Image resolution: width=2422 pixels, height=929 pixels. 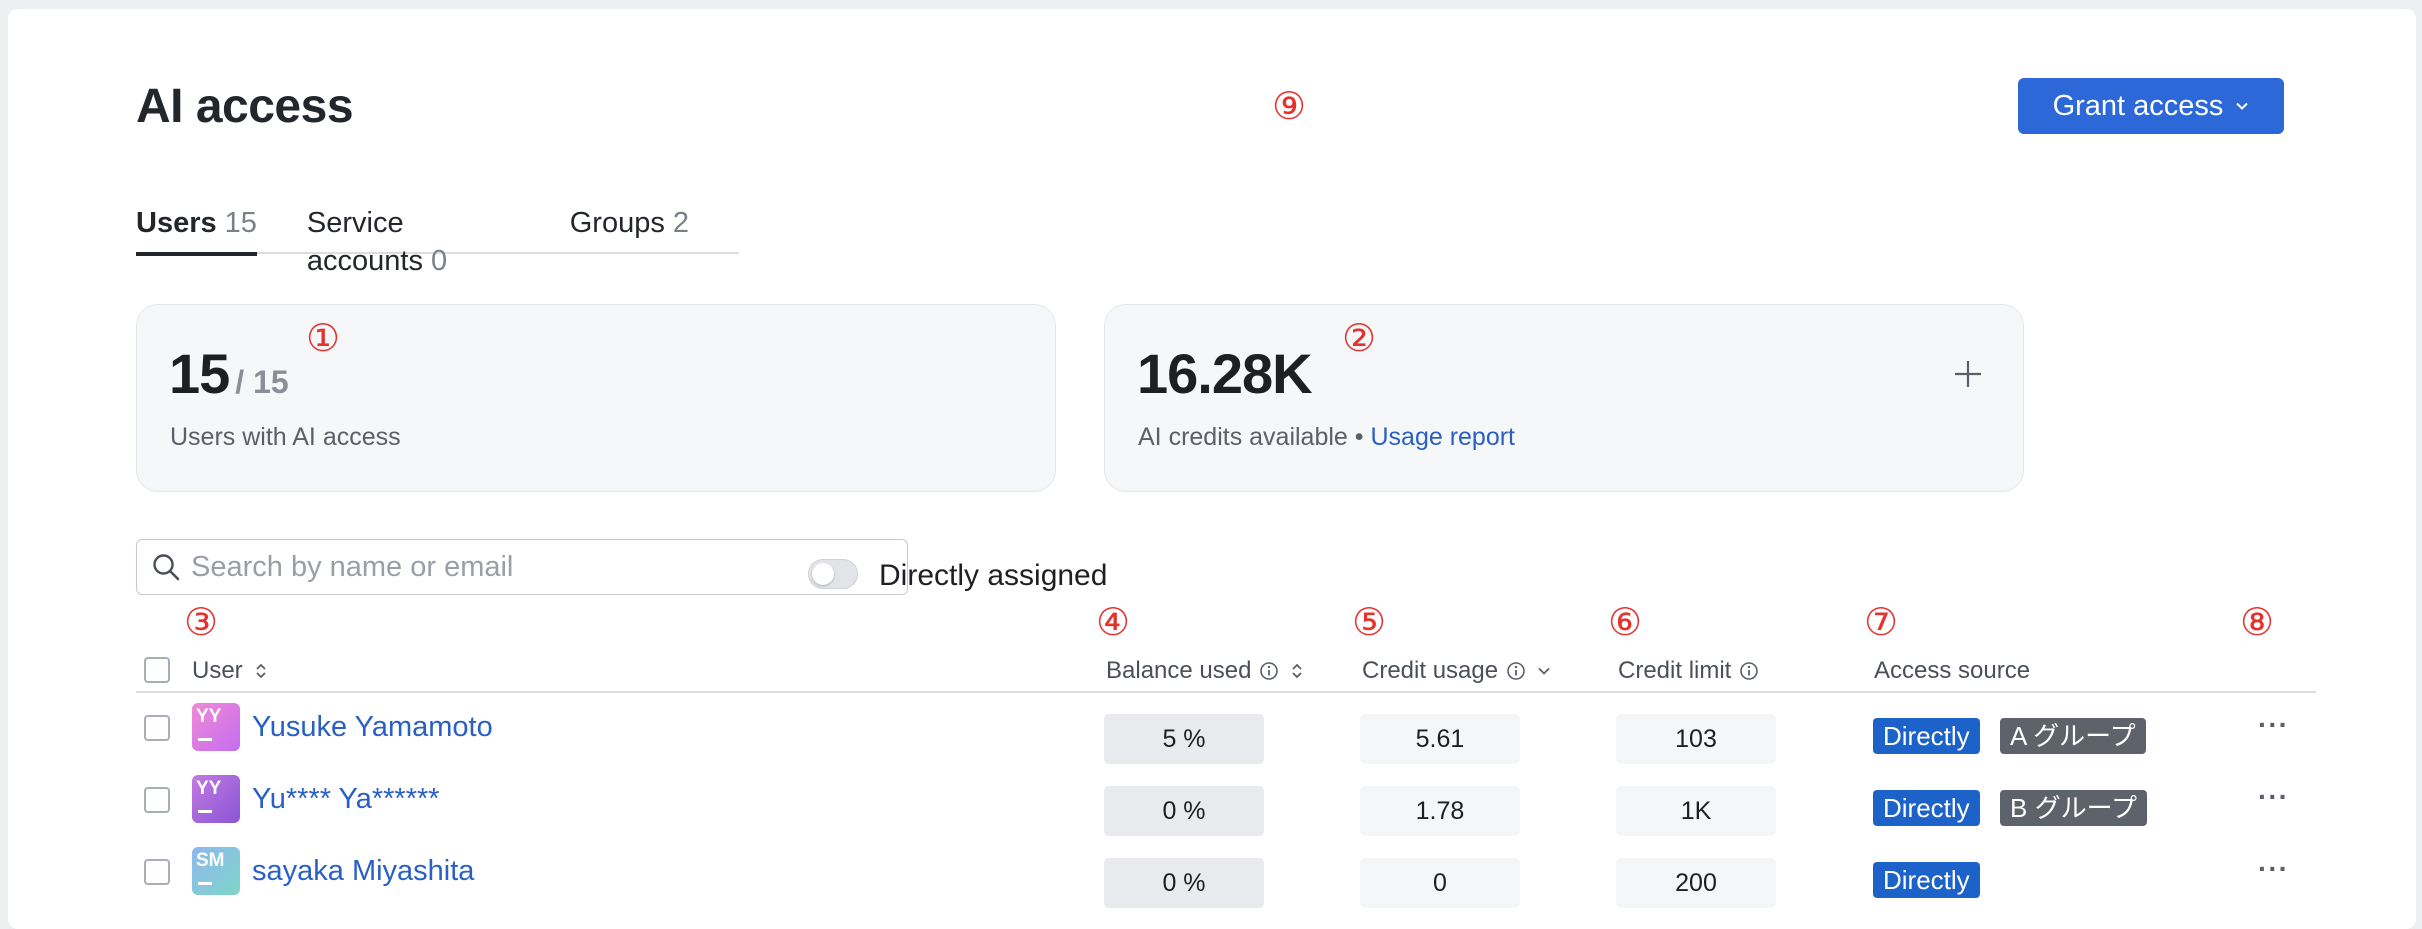 I want to click on credit-usage-cell: 5.61, so click(x=1440, y=739).